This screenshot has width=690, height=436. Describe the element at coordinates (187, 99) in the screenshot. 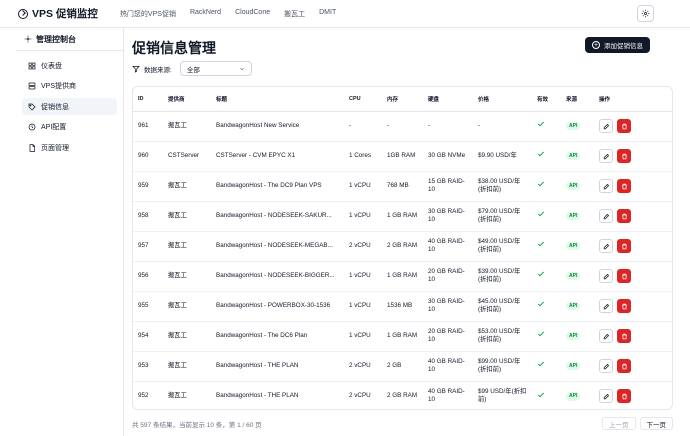

I see `col-provider: 提供商` at that location.